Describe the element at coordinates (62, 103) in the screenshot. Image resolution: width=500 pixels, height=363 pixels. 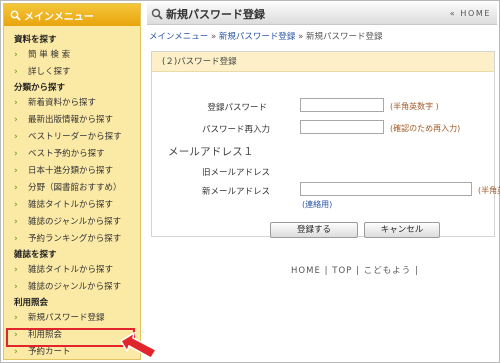
I see `sidebar-item-label: 新着資料から探す` at that location.